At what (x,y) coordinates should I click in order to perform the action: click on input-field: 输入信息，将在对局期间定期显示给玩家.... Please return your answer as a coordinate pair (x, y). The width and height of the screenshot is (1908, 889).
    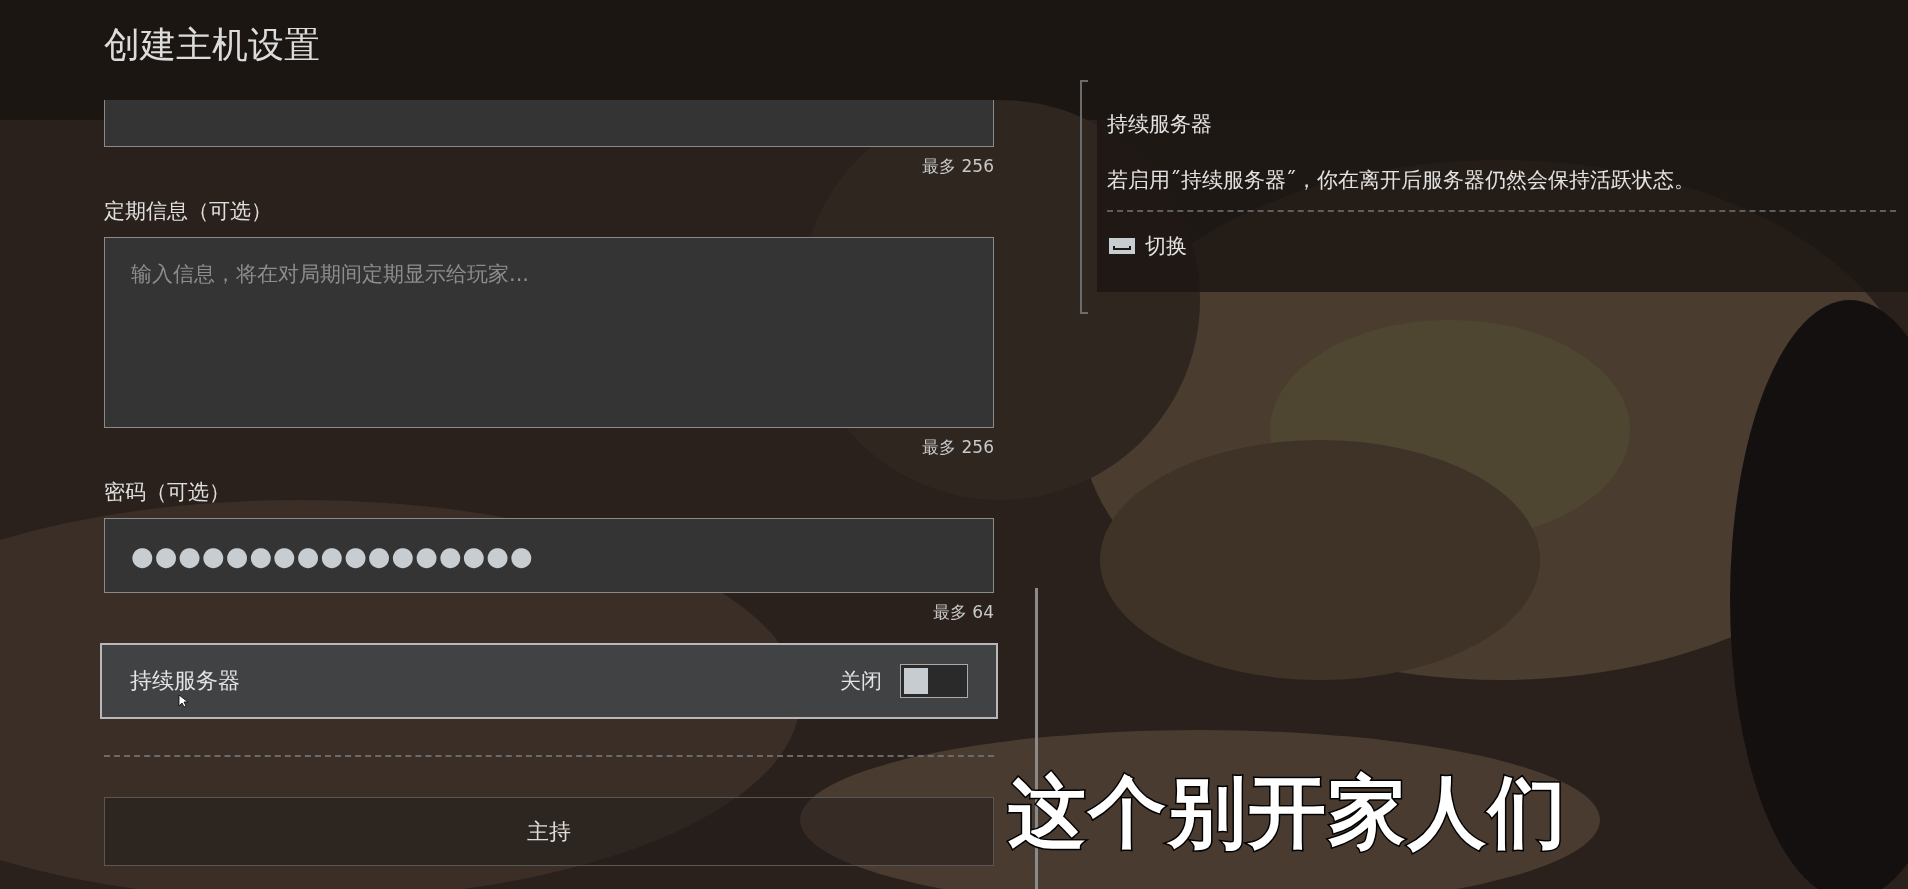
    Looking at the image, I should click on (549, 332).